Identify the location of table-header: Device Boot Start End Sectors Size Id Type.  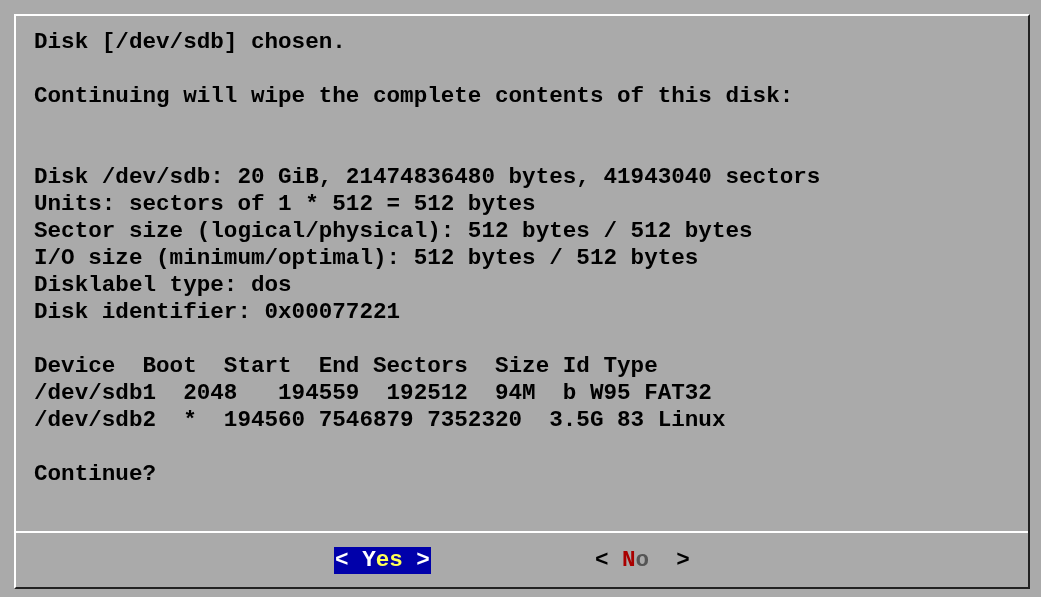
(346, 366).